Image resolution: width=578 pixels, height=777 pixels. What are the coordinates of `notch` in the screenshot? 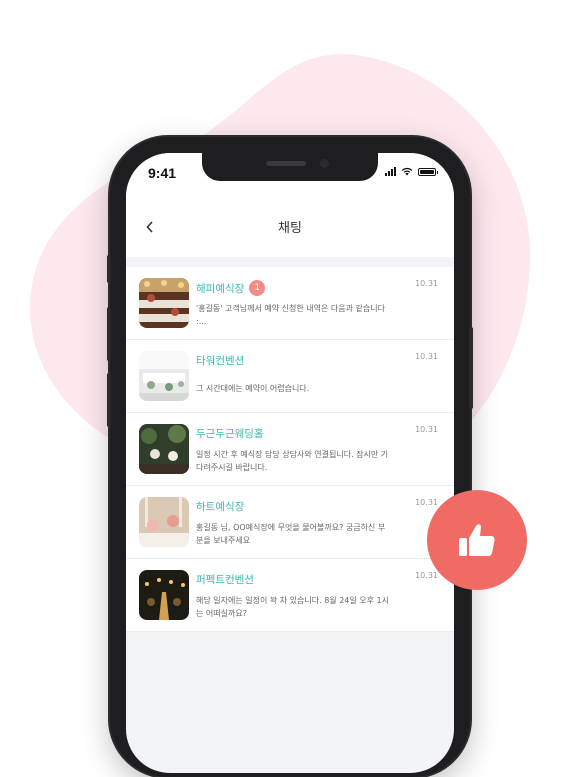 It's located at (290, 167).